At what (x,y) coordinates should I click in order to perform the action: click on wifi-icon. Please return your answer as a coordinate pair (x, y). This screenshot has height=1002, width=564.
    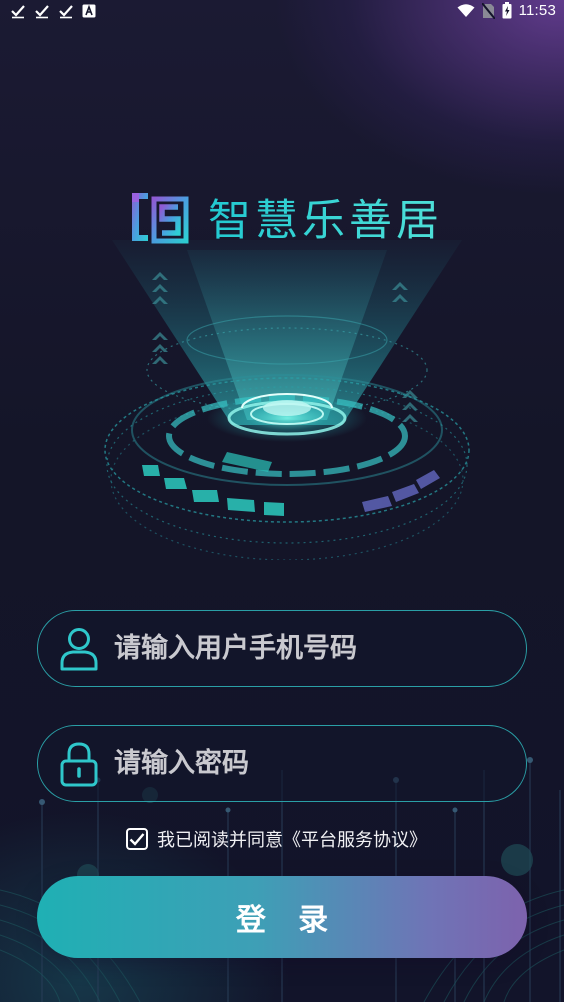
    Looking at the image, I should click on (466, 10).